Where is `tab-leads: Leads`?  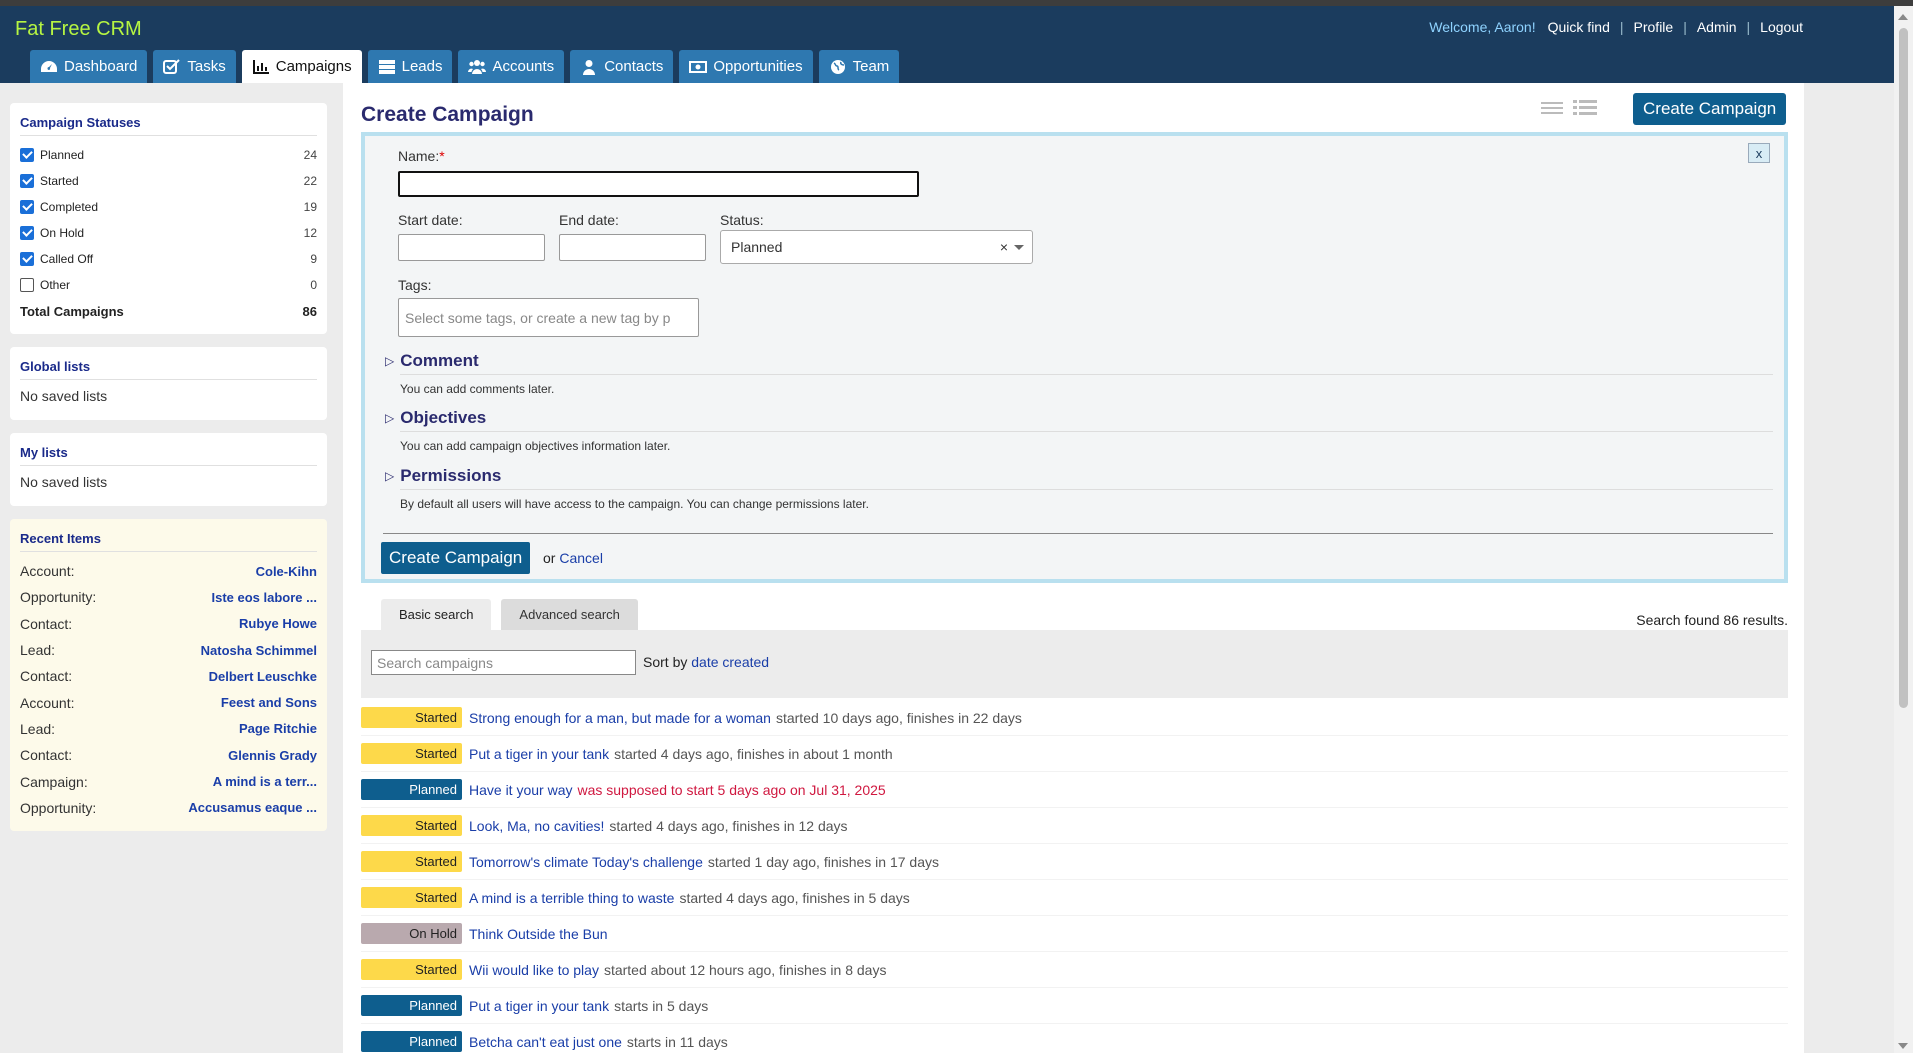
tab-leads: Leads is located at coordinates (410, 66).